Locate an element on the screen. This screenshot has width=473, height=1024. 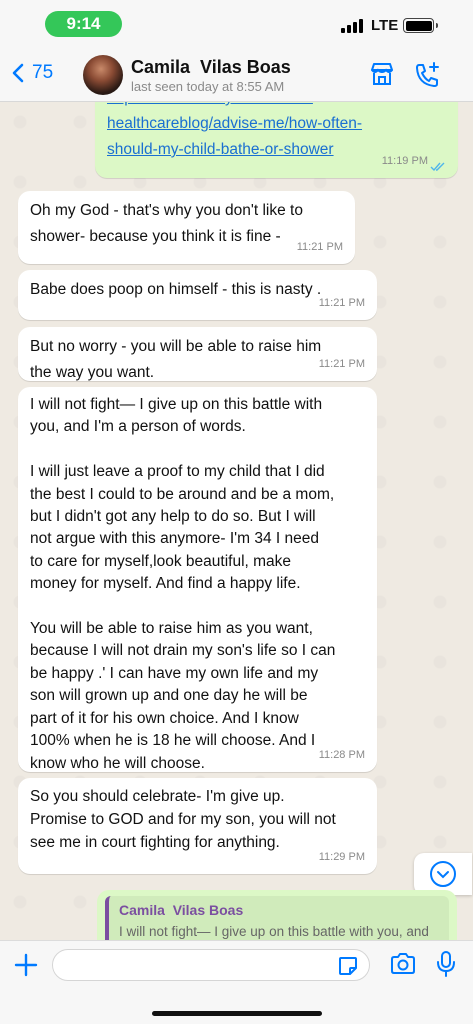
back-button: 75 is located at coordinates (32, 73).